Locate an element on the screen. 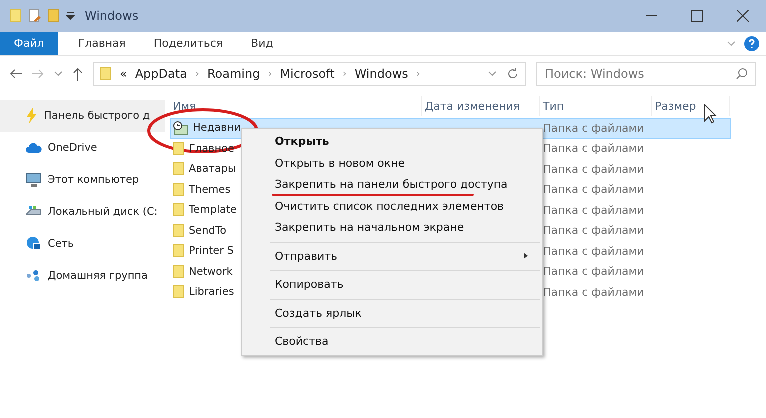 The height and width of the screenshot is (418, 766). nav-label: OneDrive is located at coordinates (73, 148).